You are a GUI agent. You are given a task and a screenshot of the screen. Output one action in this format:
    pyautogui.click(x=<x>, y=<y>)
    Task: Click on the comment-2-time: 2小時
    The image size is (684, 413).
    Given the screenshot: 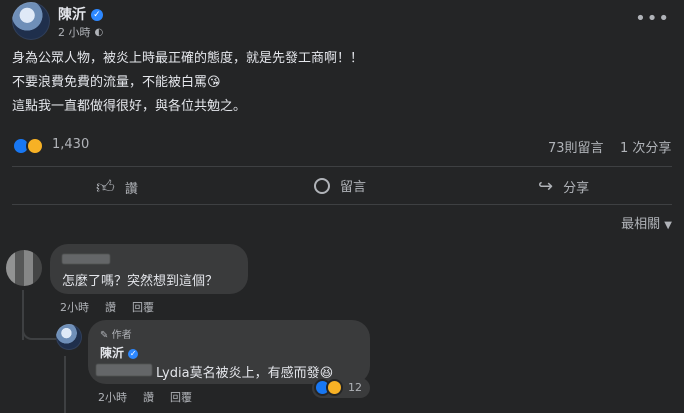 What is the action you would take?
    pyautogui.click(x=112, y=397)
    